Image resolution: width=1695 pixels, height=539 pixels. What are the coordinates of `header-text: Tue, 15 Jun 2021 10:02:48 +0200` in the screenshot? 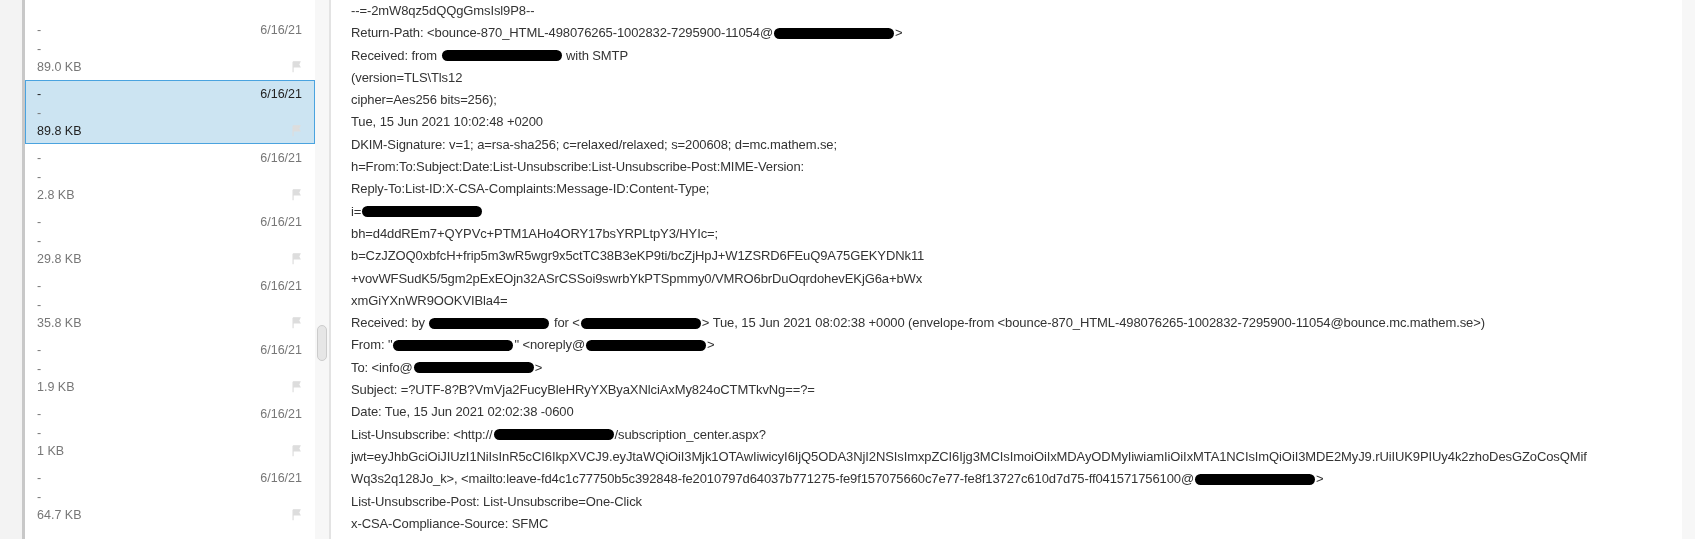 It's located at (447, 122).